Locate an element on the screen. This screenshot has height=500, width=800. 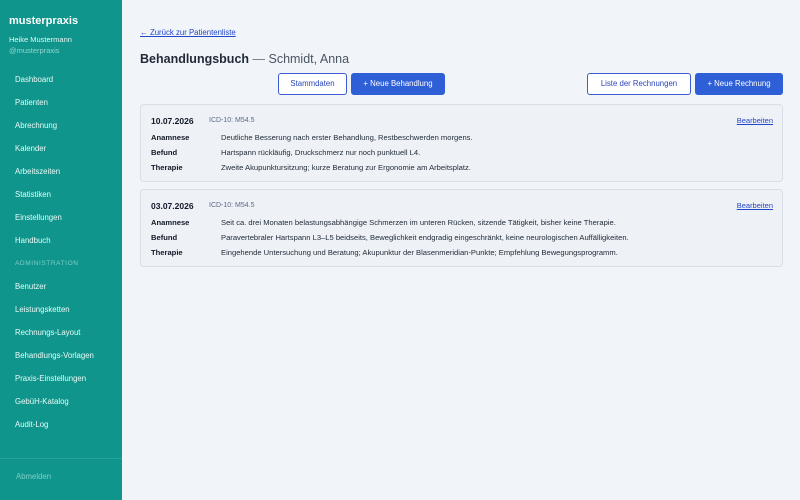
entry-date: 10.07.2026 is located at coordinates (172, 121).